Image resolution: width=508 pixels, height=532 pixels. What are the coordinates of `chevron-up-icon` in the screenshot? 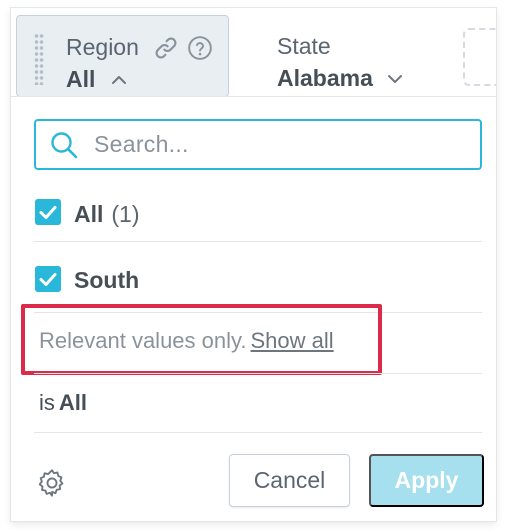 It's located at (119, 80).